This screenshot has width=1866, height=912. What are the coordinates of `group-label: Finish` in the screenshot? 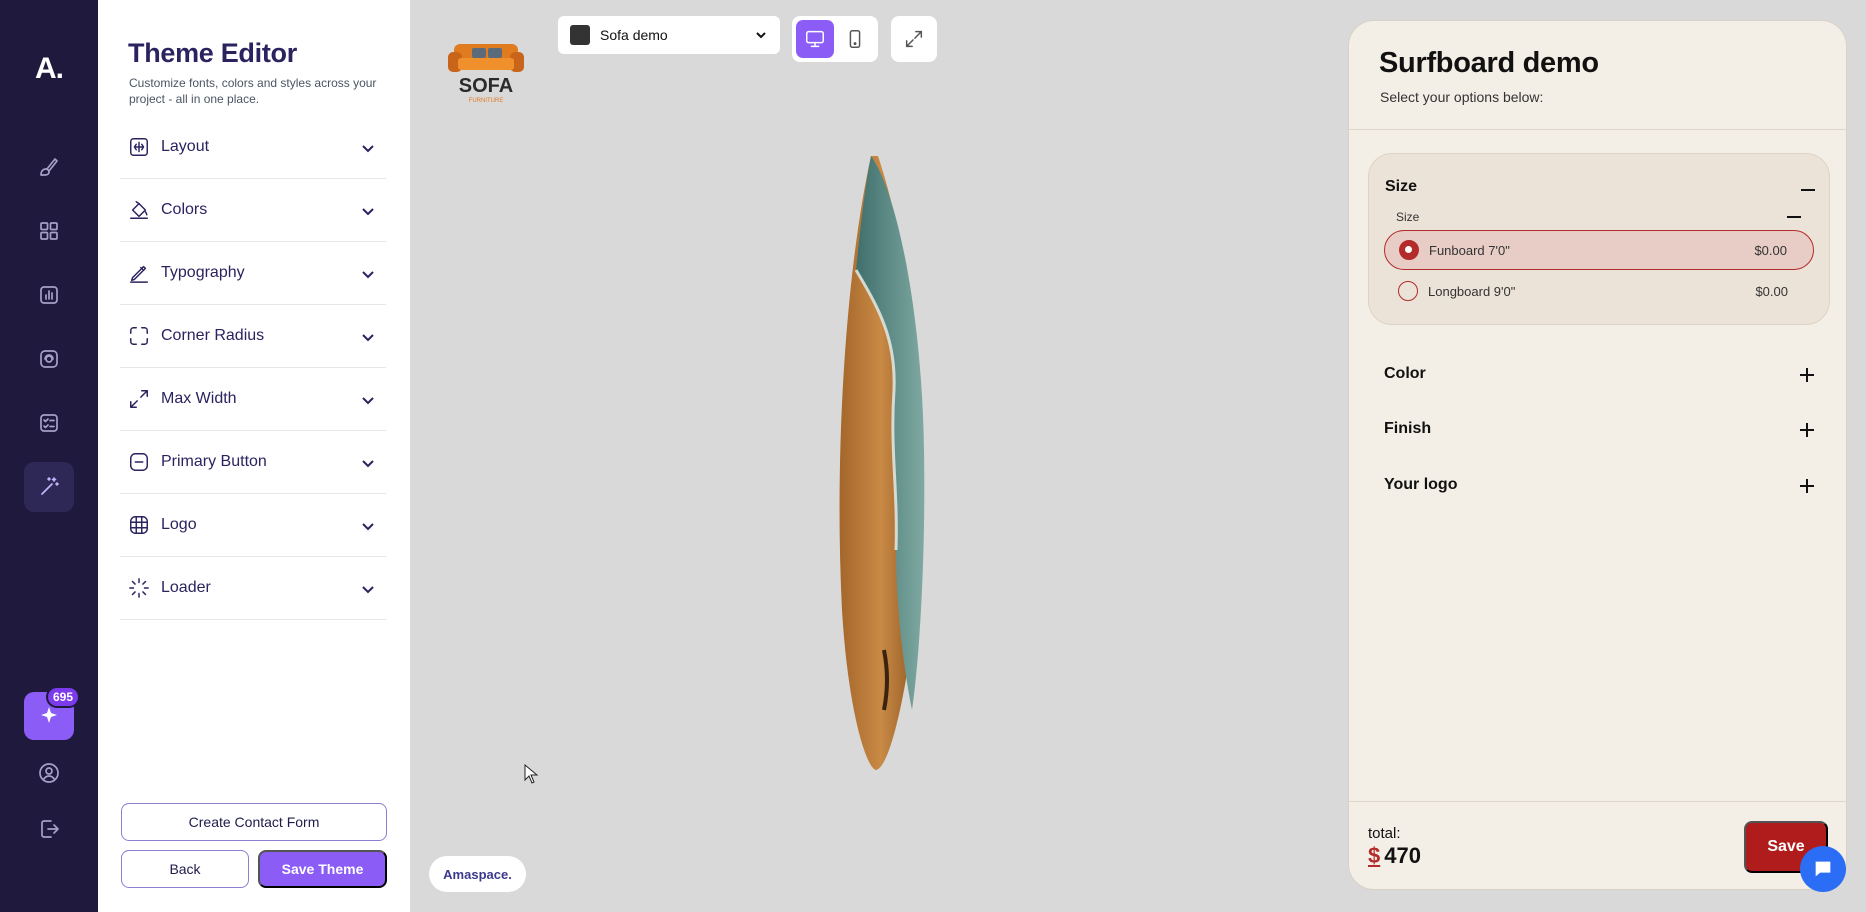 It's located at (1408, 428).